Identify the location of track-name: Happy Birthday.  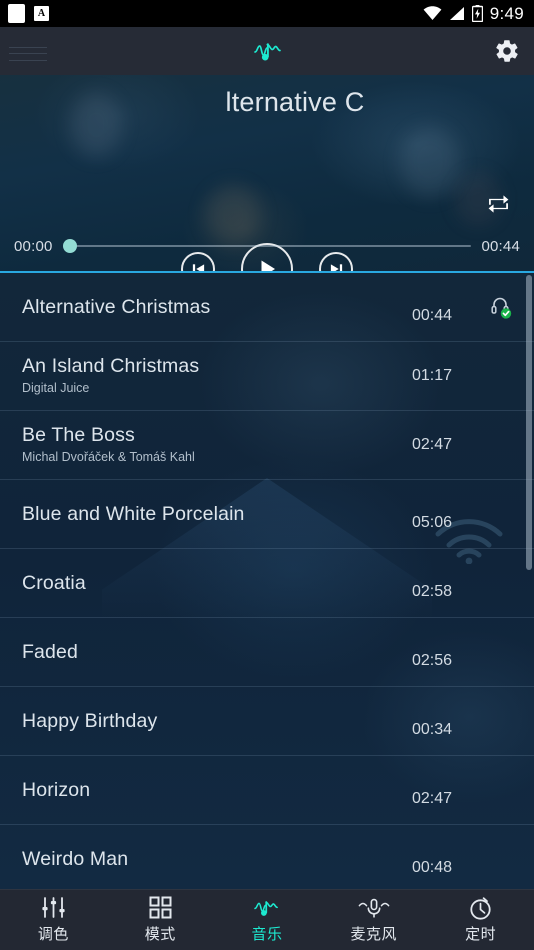
(90, 720).